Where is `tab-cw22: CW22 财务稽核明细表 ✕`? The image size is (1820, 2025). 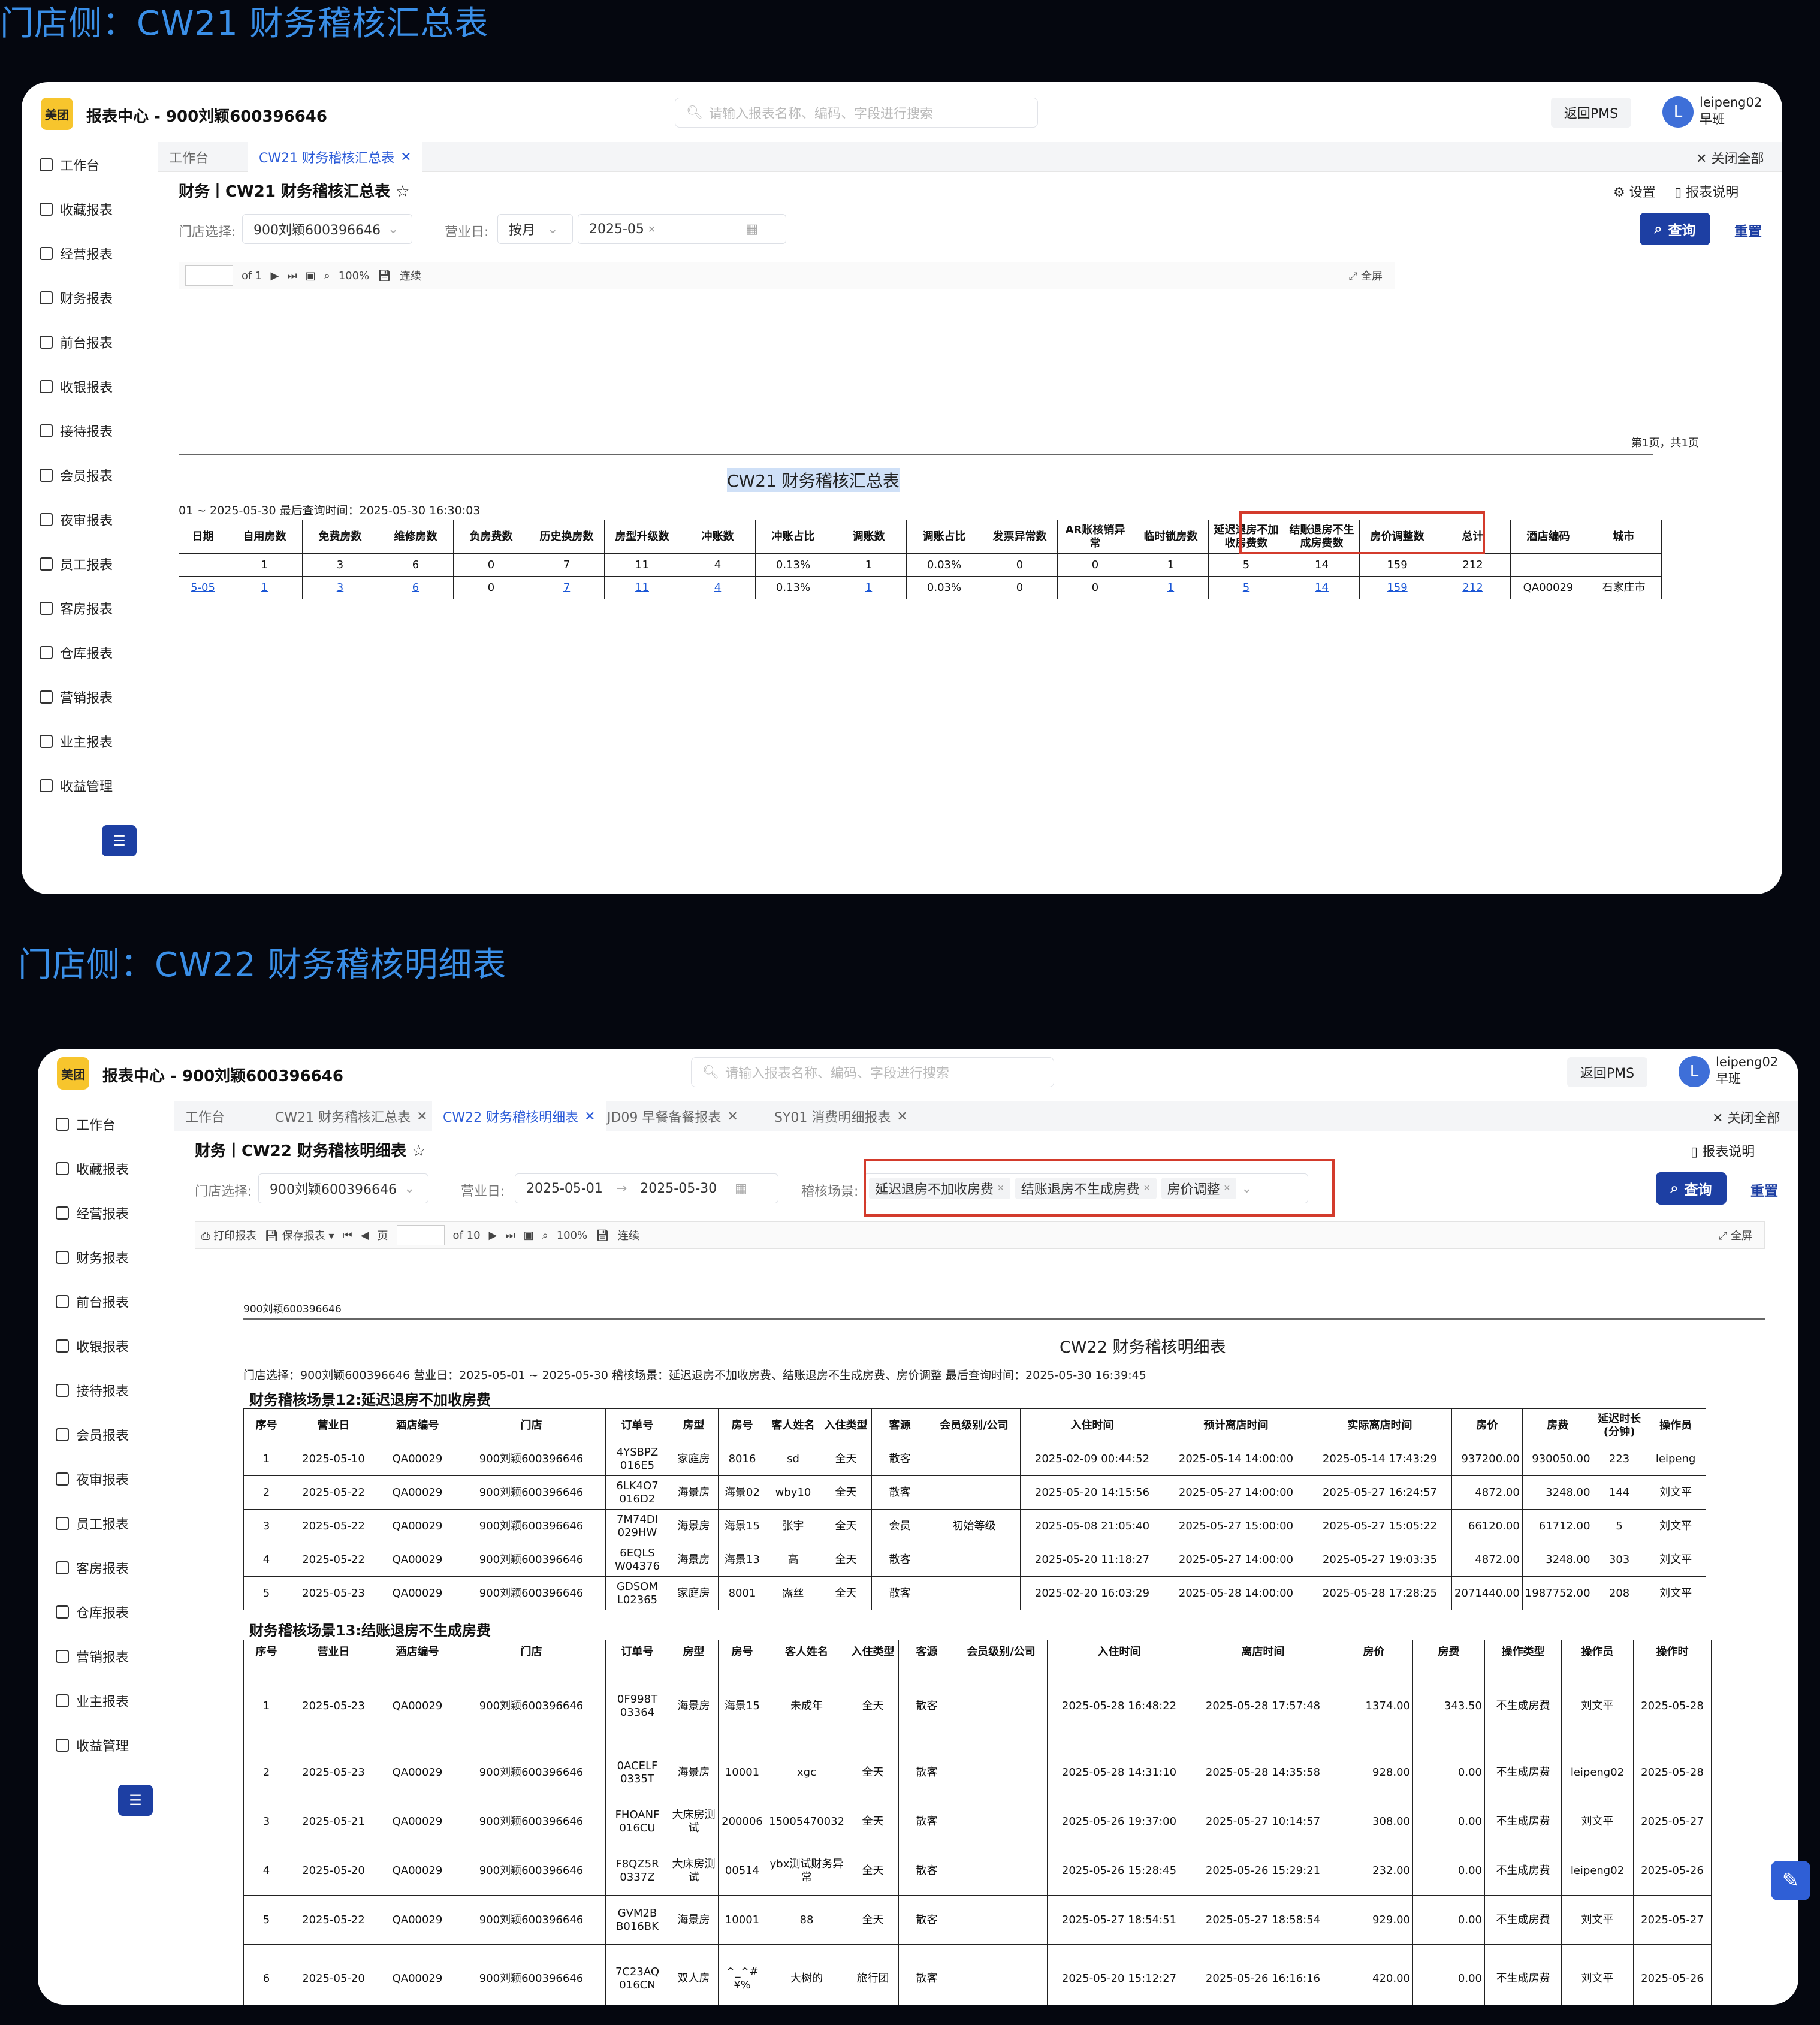
tab-cw22: CW22 财务稽核明细表 ✕ is located at coordinates (519, 1116).